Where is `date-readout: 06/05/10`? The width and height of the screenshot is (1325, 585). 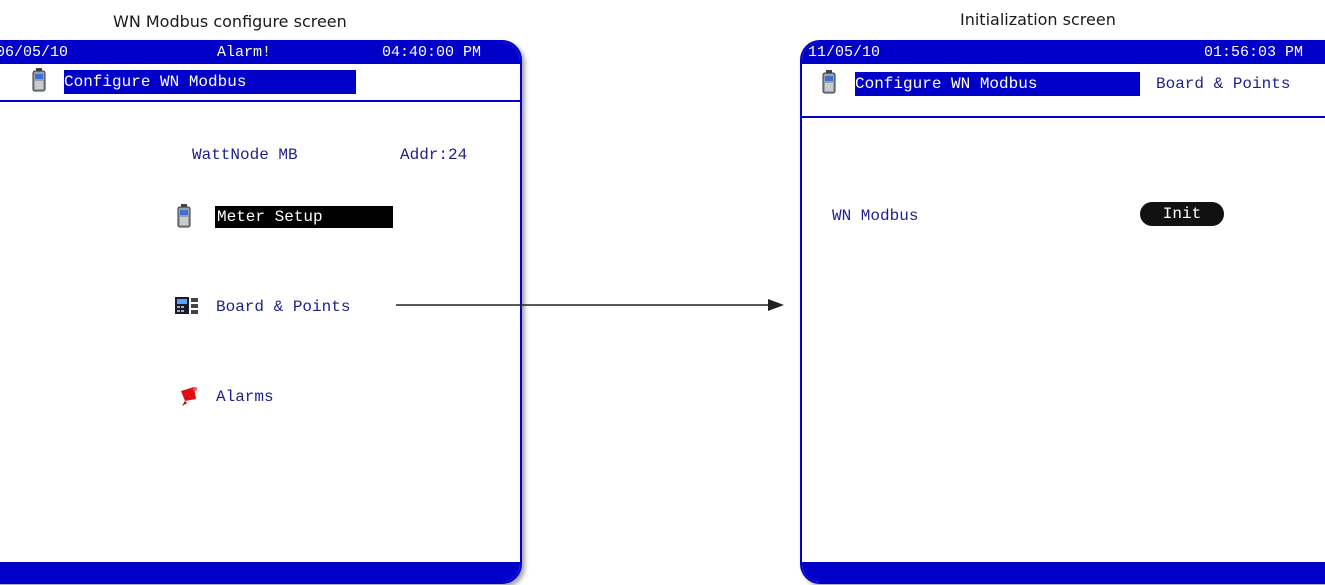 date-readout: 06/05/10 is located at coordinates (34, 52).